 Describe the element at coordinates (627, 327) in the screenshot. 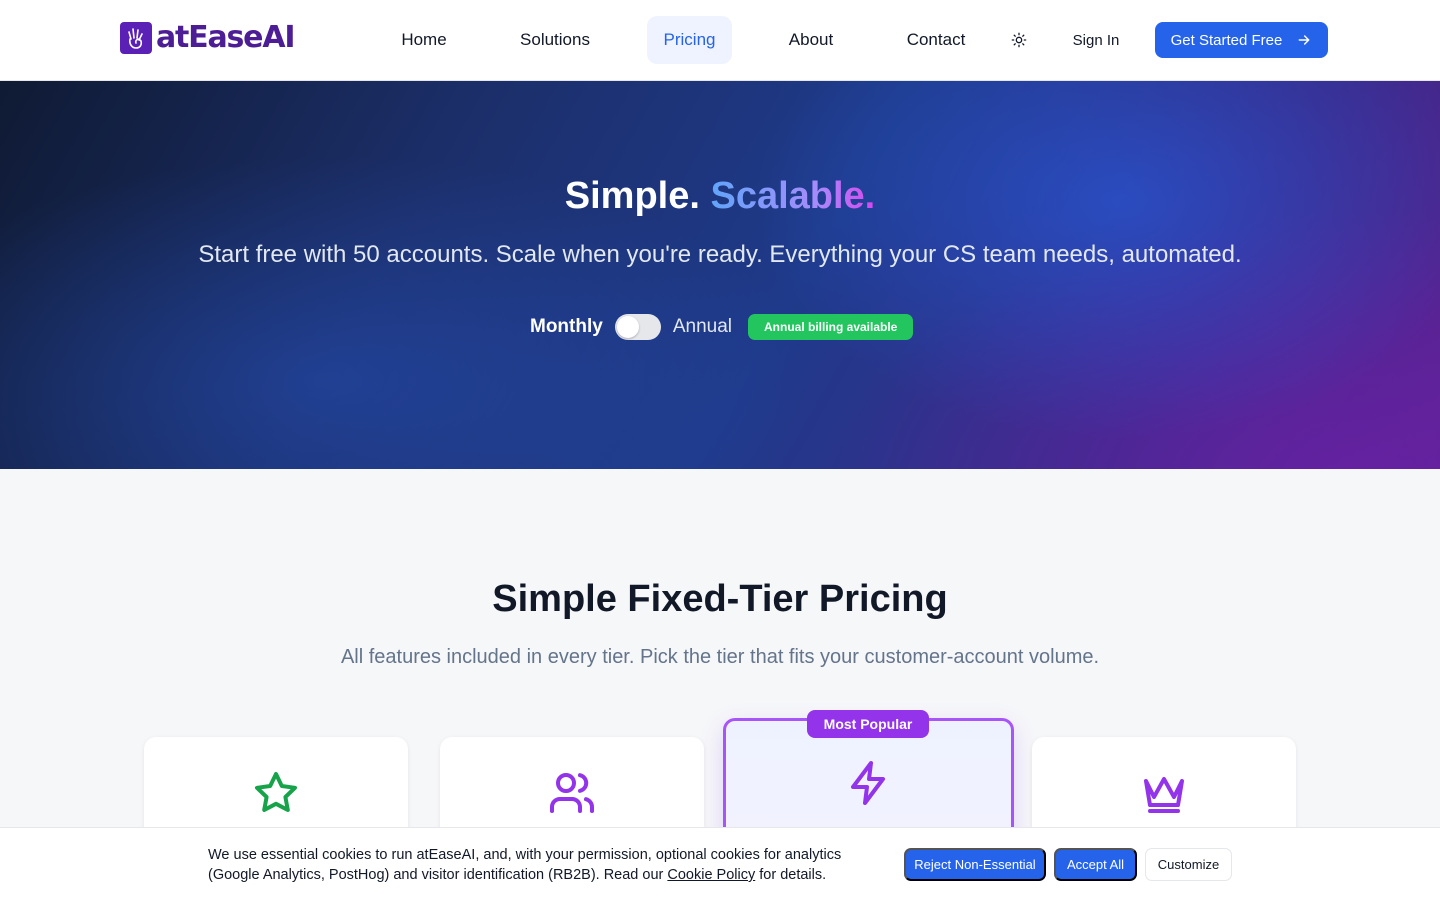

I see `billing-toggle-knob` at that location.